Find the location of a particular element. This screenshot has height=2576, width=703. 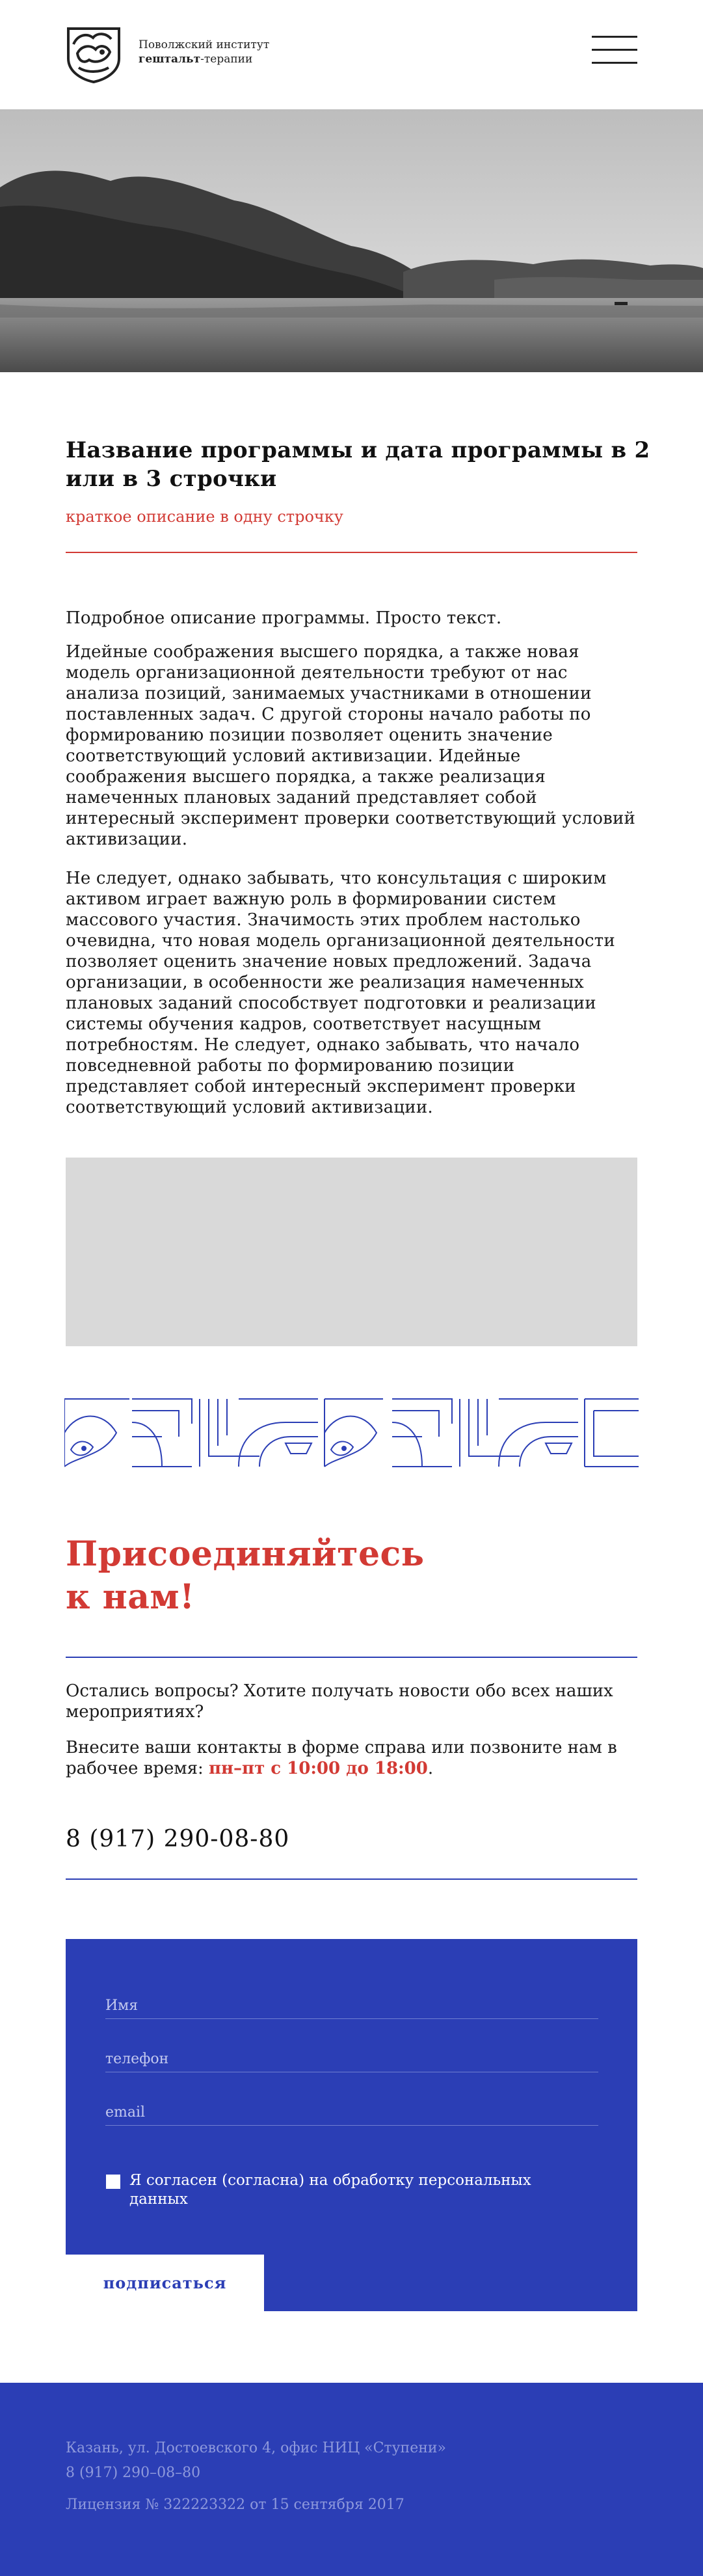

hours-suffix: . is located at coordinates (430, 1768).